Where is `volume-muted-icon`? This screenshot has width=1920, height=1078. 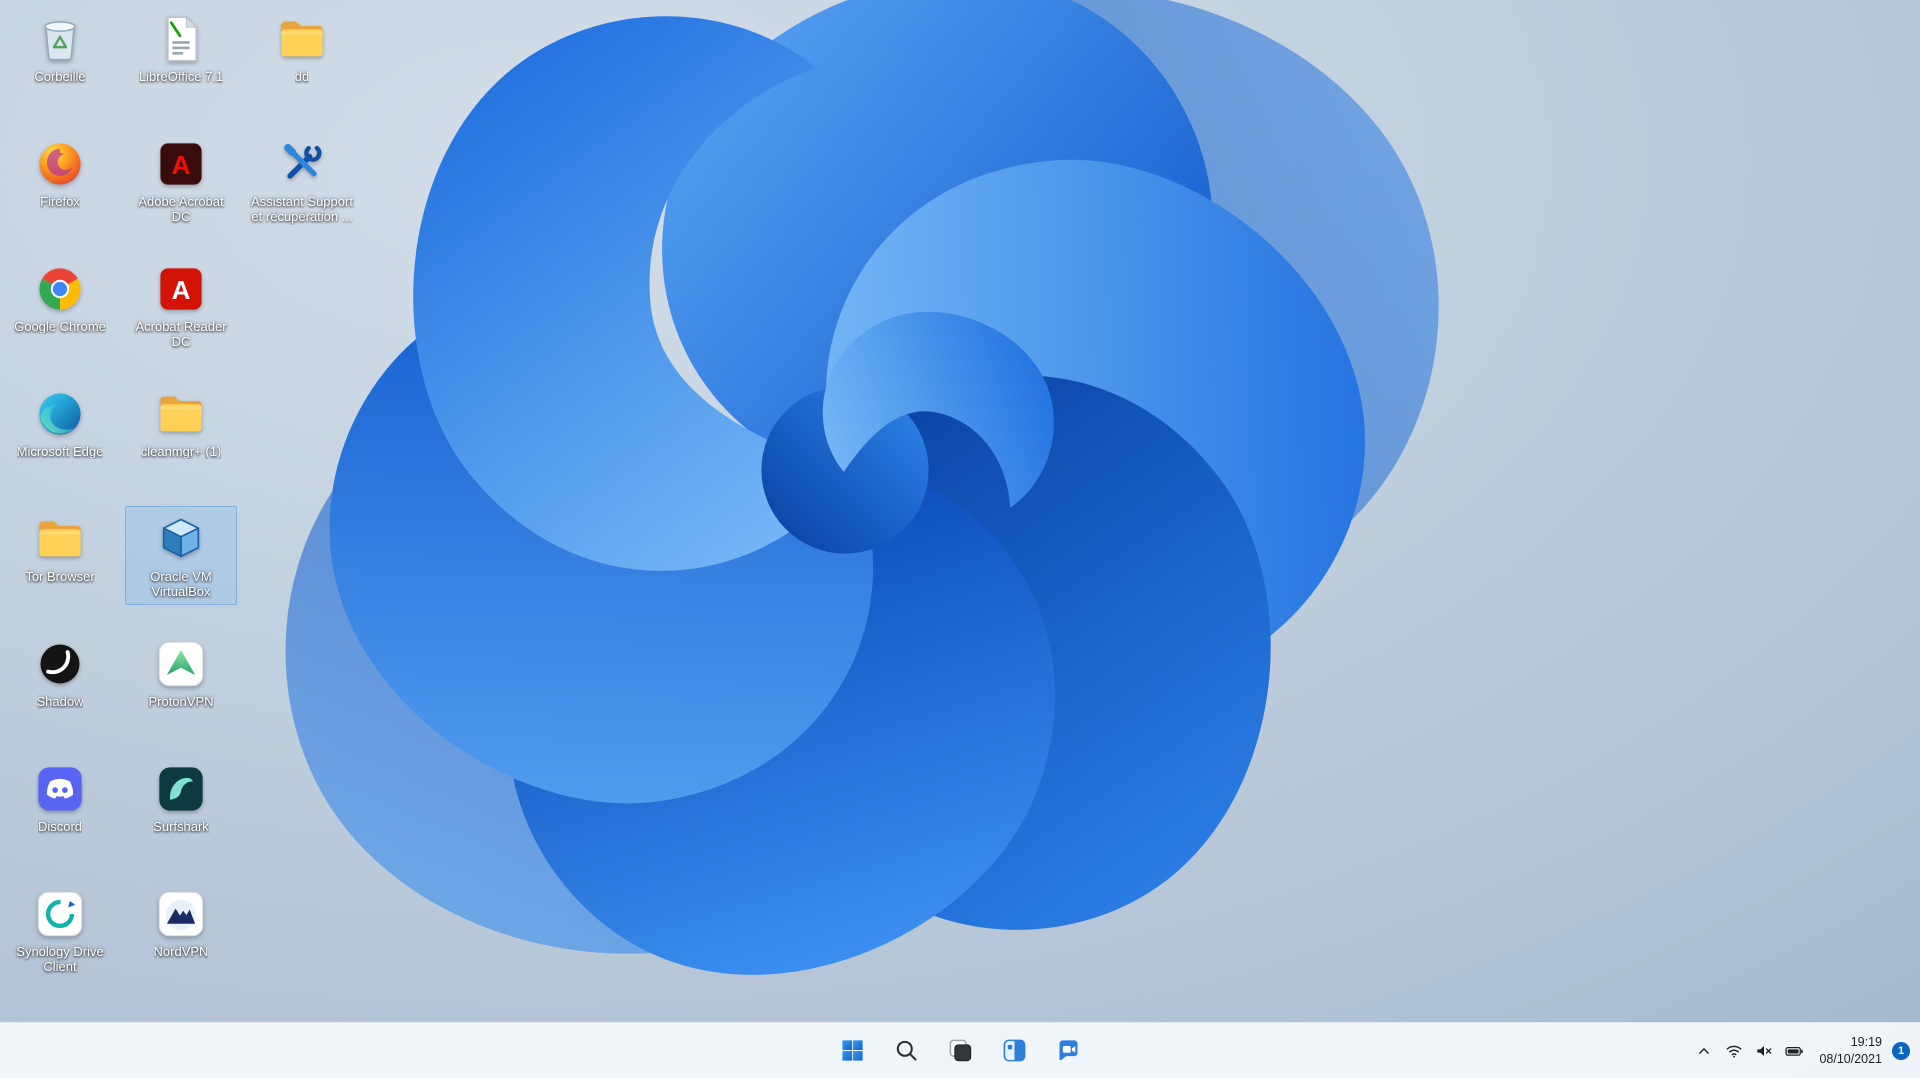 volume-muted-icon is located at coordinates (1764, 1051).